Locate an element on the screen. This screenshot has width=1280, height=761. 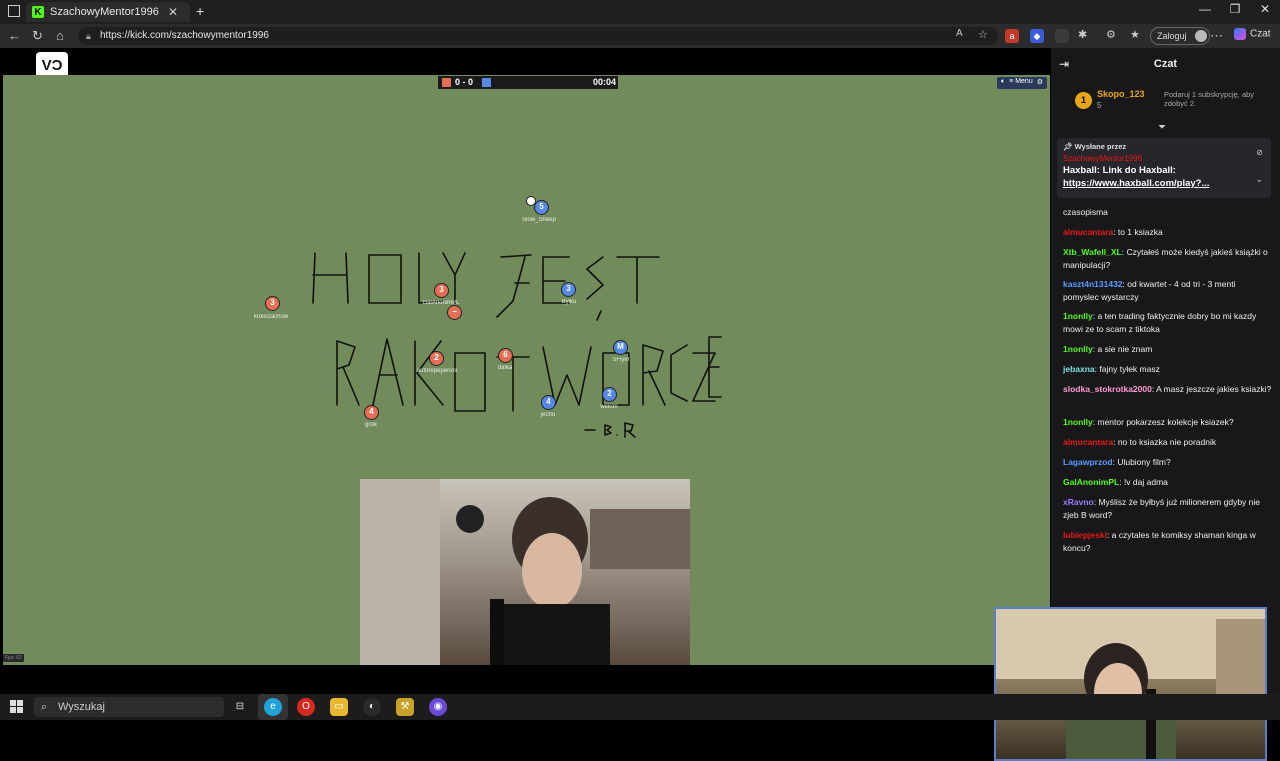
second-webcam is located at coordinates (1130, 684).